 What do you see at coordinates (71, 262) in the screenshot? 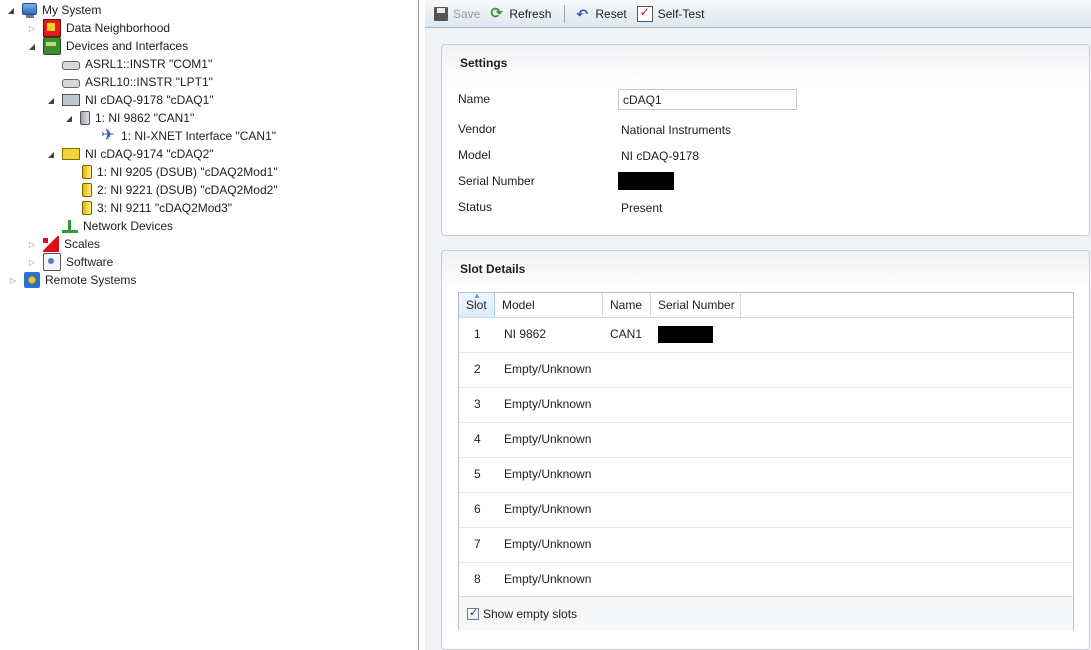
I see `tree-item-software: ▷ Software` at bounding box center [71, 262].